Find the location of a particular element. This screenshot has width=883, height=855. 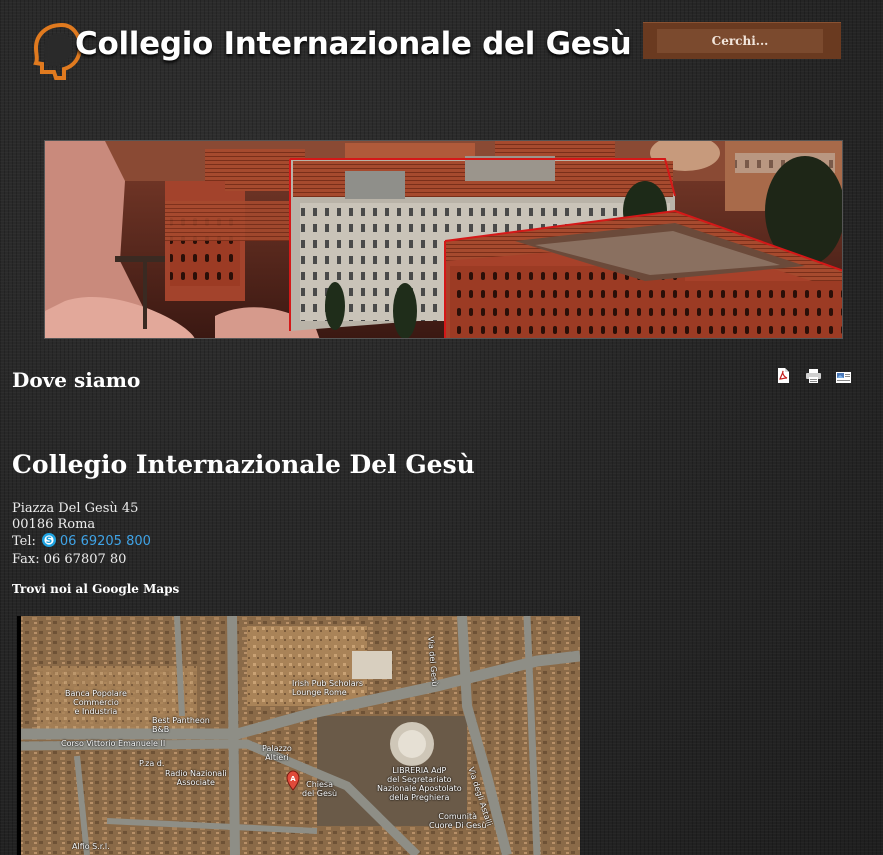

street-address: Piazza Del Gesù 45 is located at coordinates (75, 508).